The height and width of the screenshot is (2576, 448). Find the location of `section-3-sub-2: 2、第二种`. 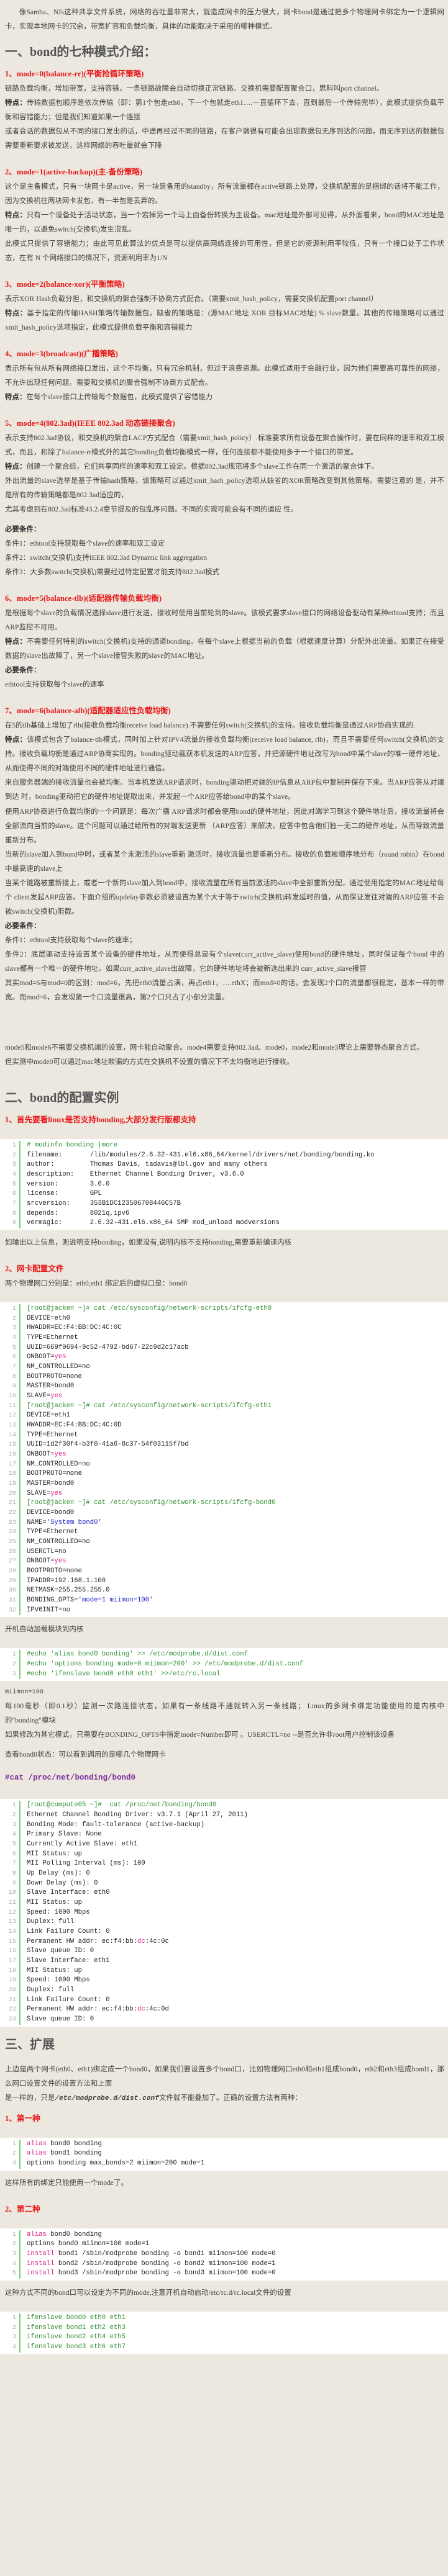

section-3-sub-2: 2、第二种 is located at coordinates (22, 2208).